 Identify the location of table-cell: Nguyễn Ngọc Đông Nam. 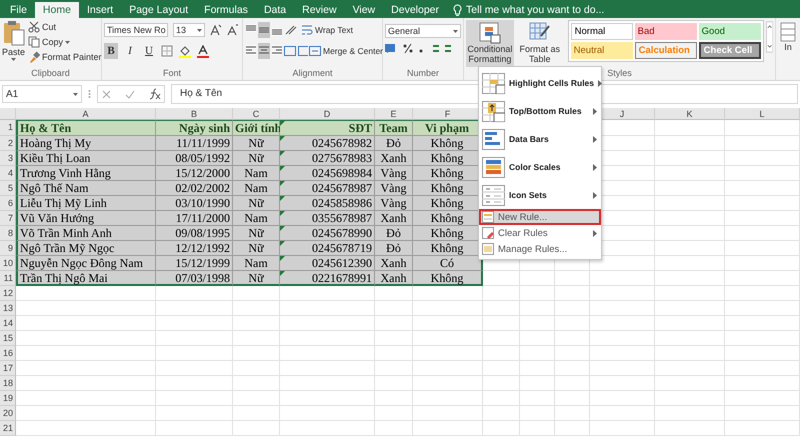
(86, 263).